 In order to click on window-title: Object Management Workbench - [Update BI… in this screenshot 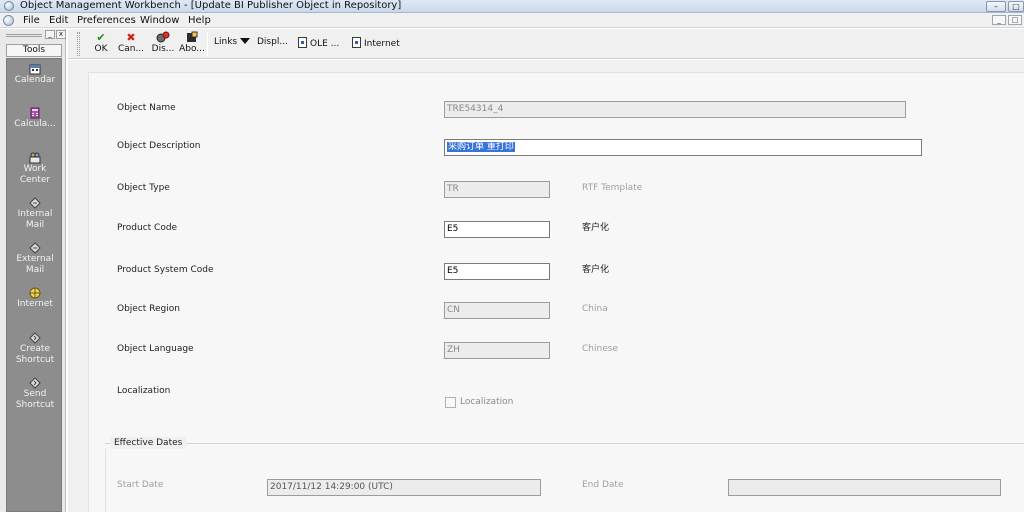, I will do `click(211, 5)`.